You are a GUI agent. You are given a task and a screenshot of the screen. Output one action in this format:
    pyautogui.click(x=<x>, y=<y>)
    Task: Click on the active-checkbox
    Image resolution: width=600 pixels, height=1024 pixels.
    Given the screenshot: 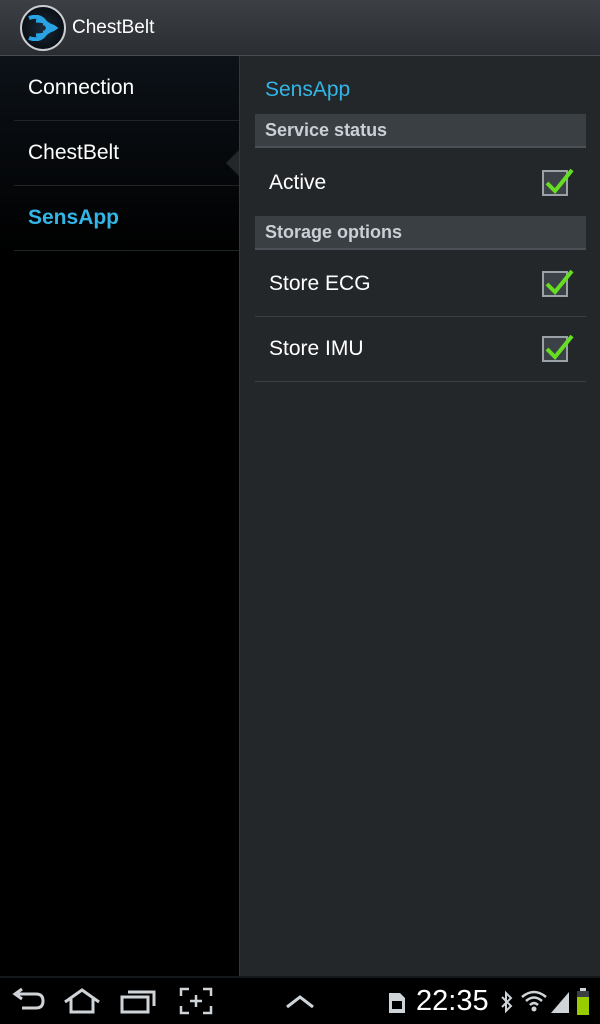 What is the action you would take?
    pyautogui.click(x=558, y=182)
    